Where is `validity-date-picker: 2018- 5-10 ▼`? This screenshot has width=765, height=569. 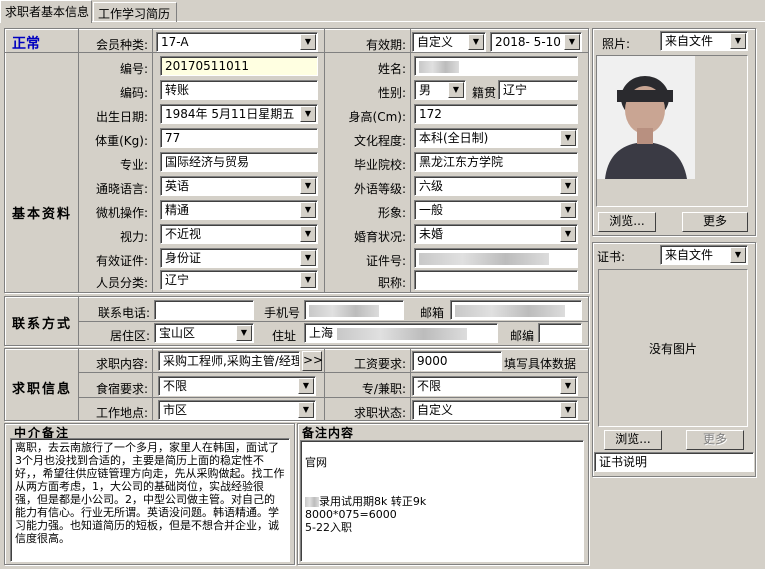 validity-date-picker: 2018- 5-10 ▼ is located at coordinates (536, 42).